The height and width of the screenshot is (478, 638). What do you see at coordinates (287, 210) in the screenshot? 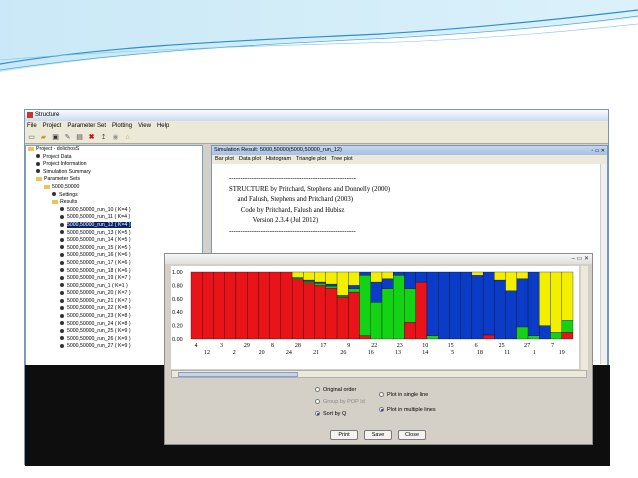
I see `credits-line: Code by Pritchard, Falush and Hubisz` at bounding box center [287, 210].